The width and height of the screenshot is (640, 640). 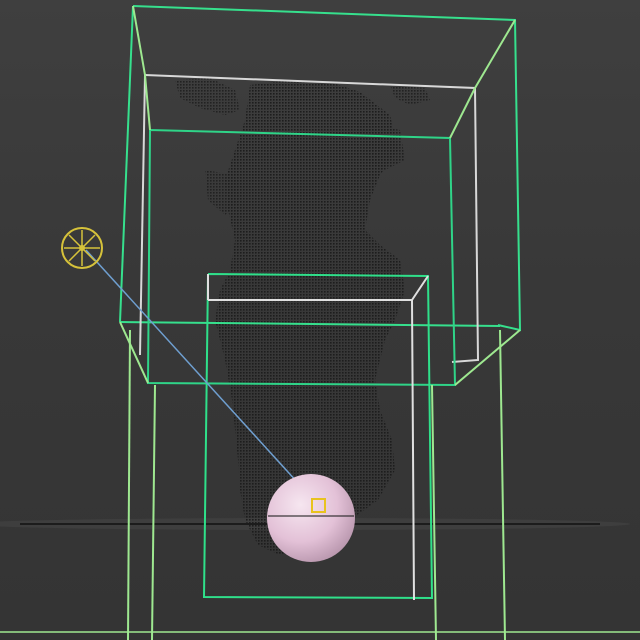 What do you see at coordinates (82, 248) in the screenshot?
I see `omni-light-icon` at bounding box center [82, 248].